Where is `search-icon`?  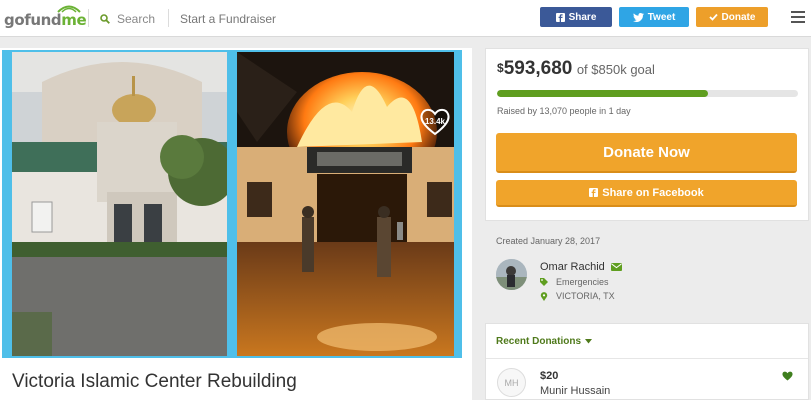
search-icon is located at coordinates (105, 19).